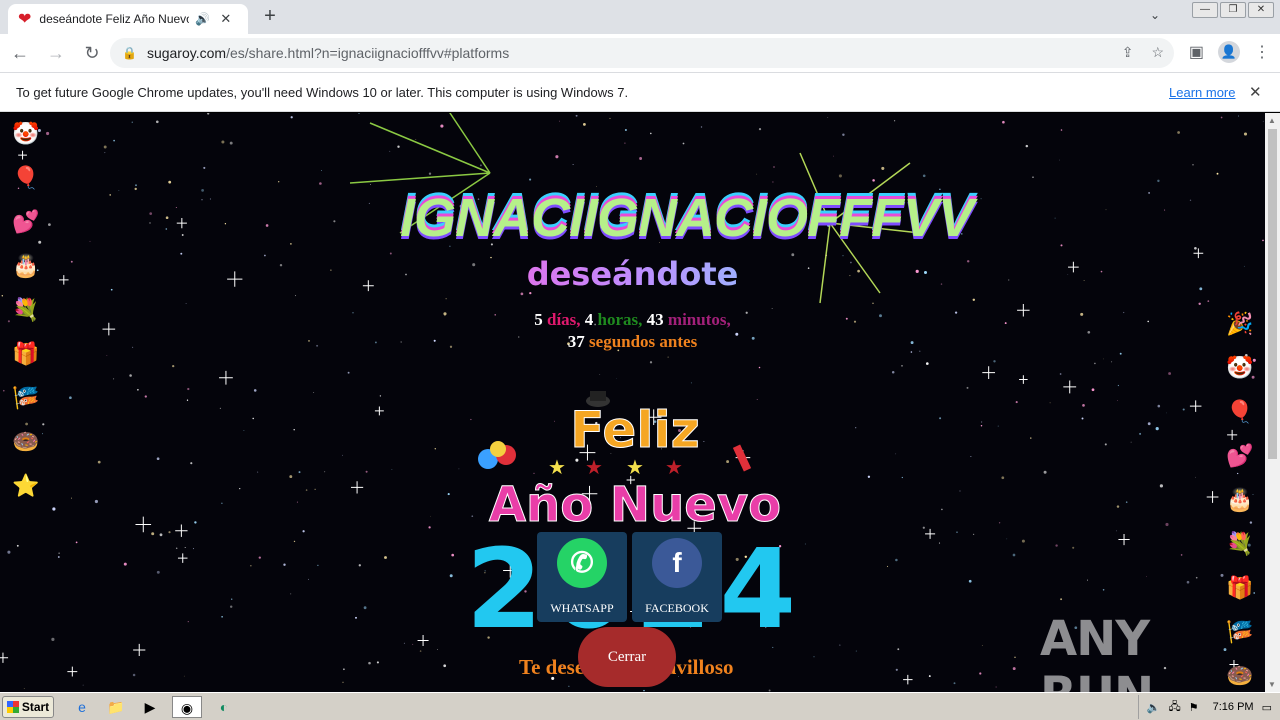 The height and width of the screenshot is (720, 1280). What do you see at coordinates (1205, 10) in the screenshot?
I see `minimize-button: —` at bounding box center [1205, 10].